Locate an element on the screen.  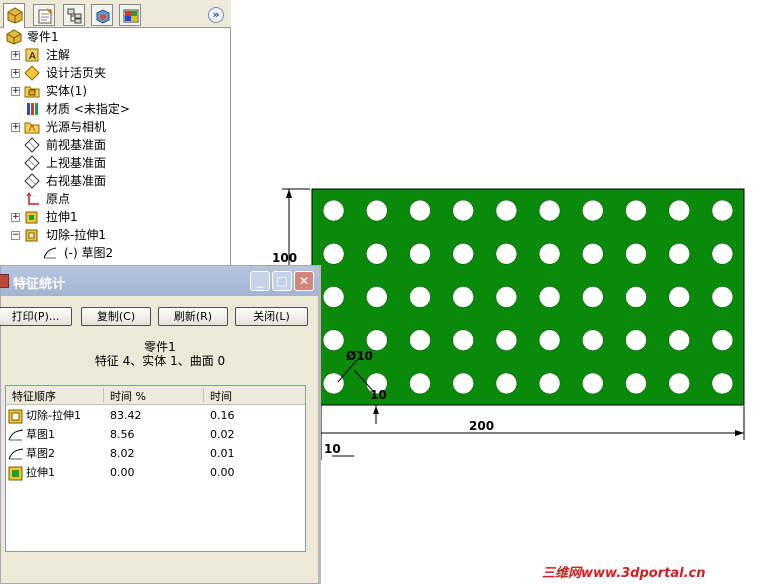
column-header-time-percent: 时间 % is located at coordinates (128, 396).